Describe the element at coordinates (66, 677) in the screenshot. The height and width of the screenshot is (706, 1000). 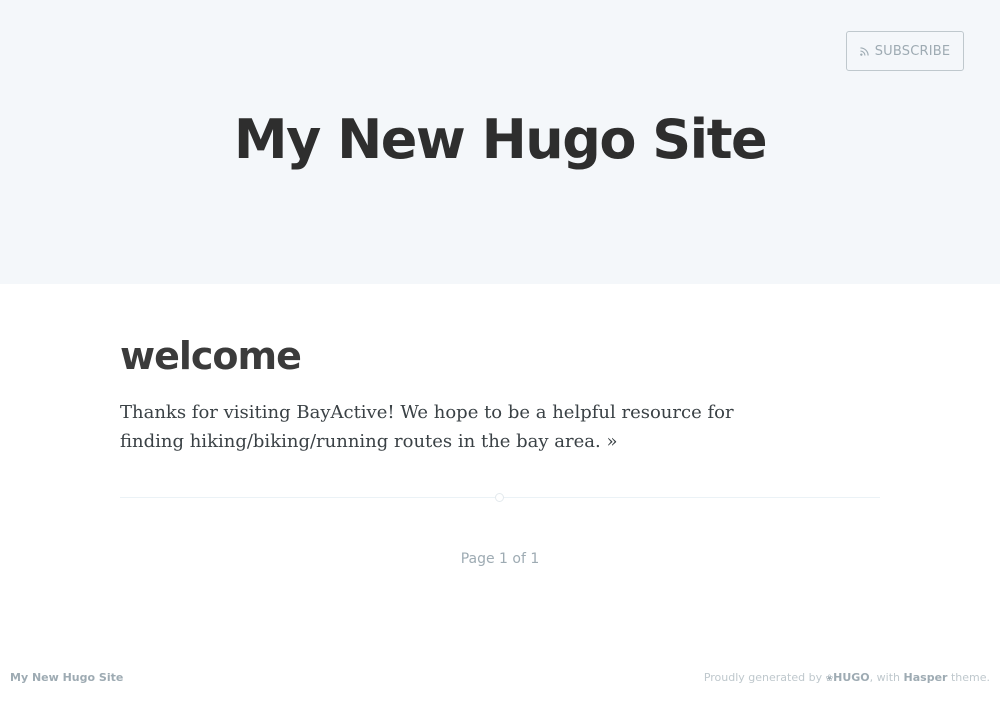
I see `footer-site-link: My New Hugo Site` at that location.